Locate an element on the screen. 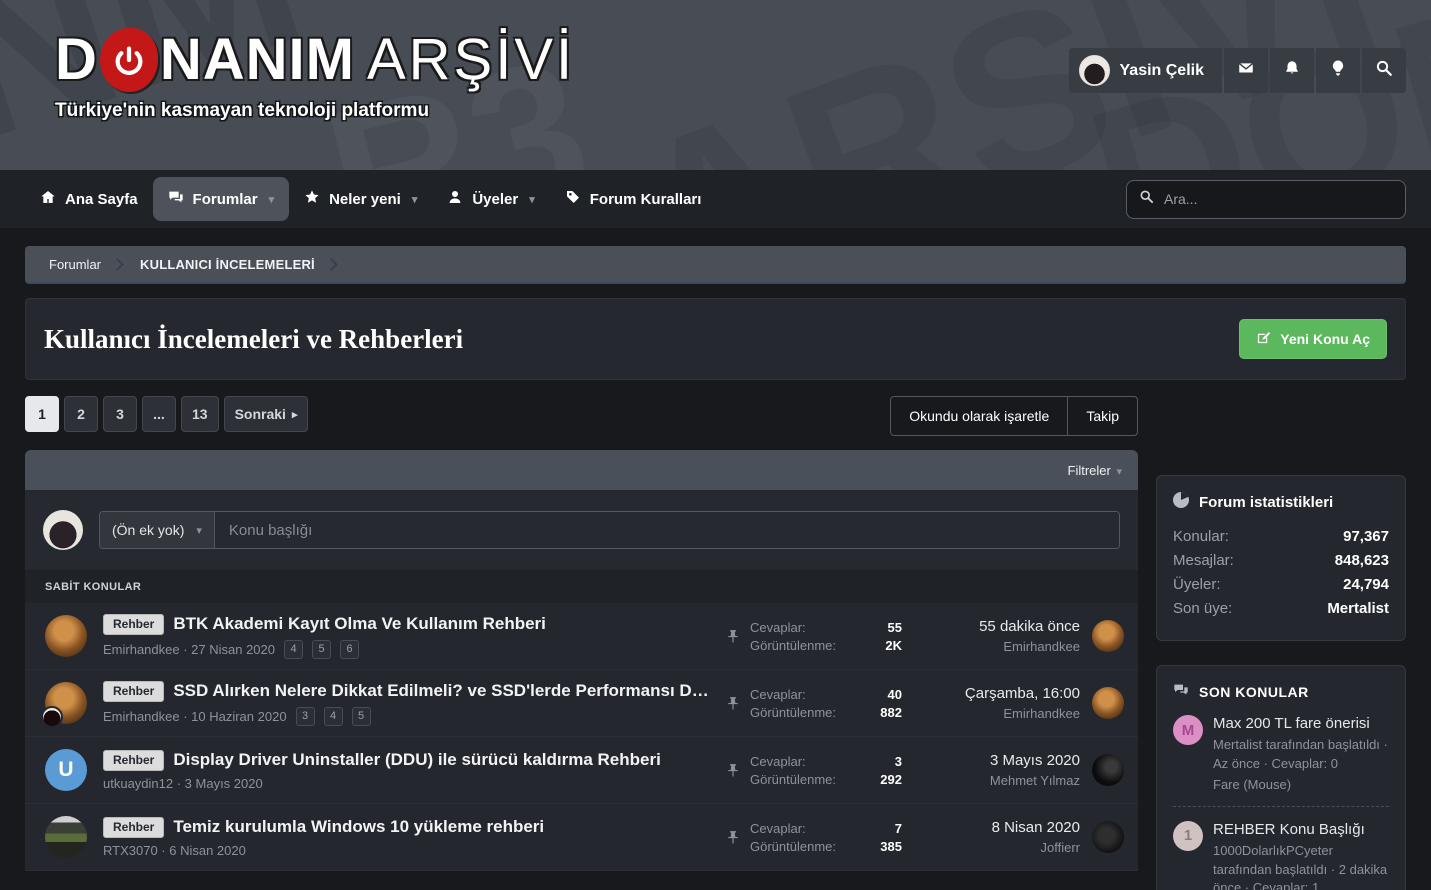 The height and width of the screenshot is (890, 1431). bell-icon is located at coordinates (1292, 70).